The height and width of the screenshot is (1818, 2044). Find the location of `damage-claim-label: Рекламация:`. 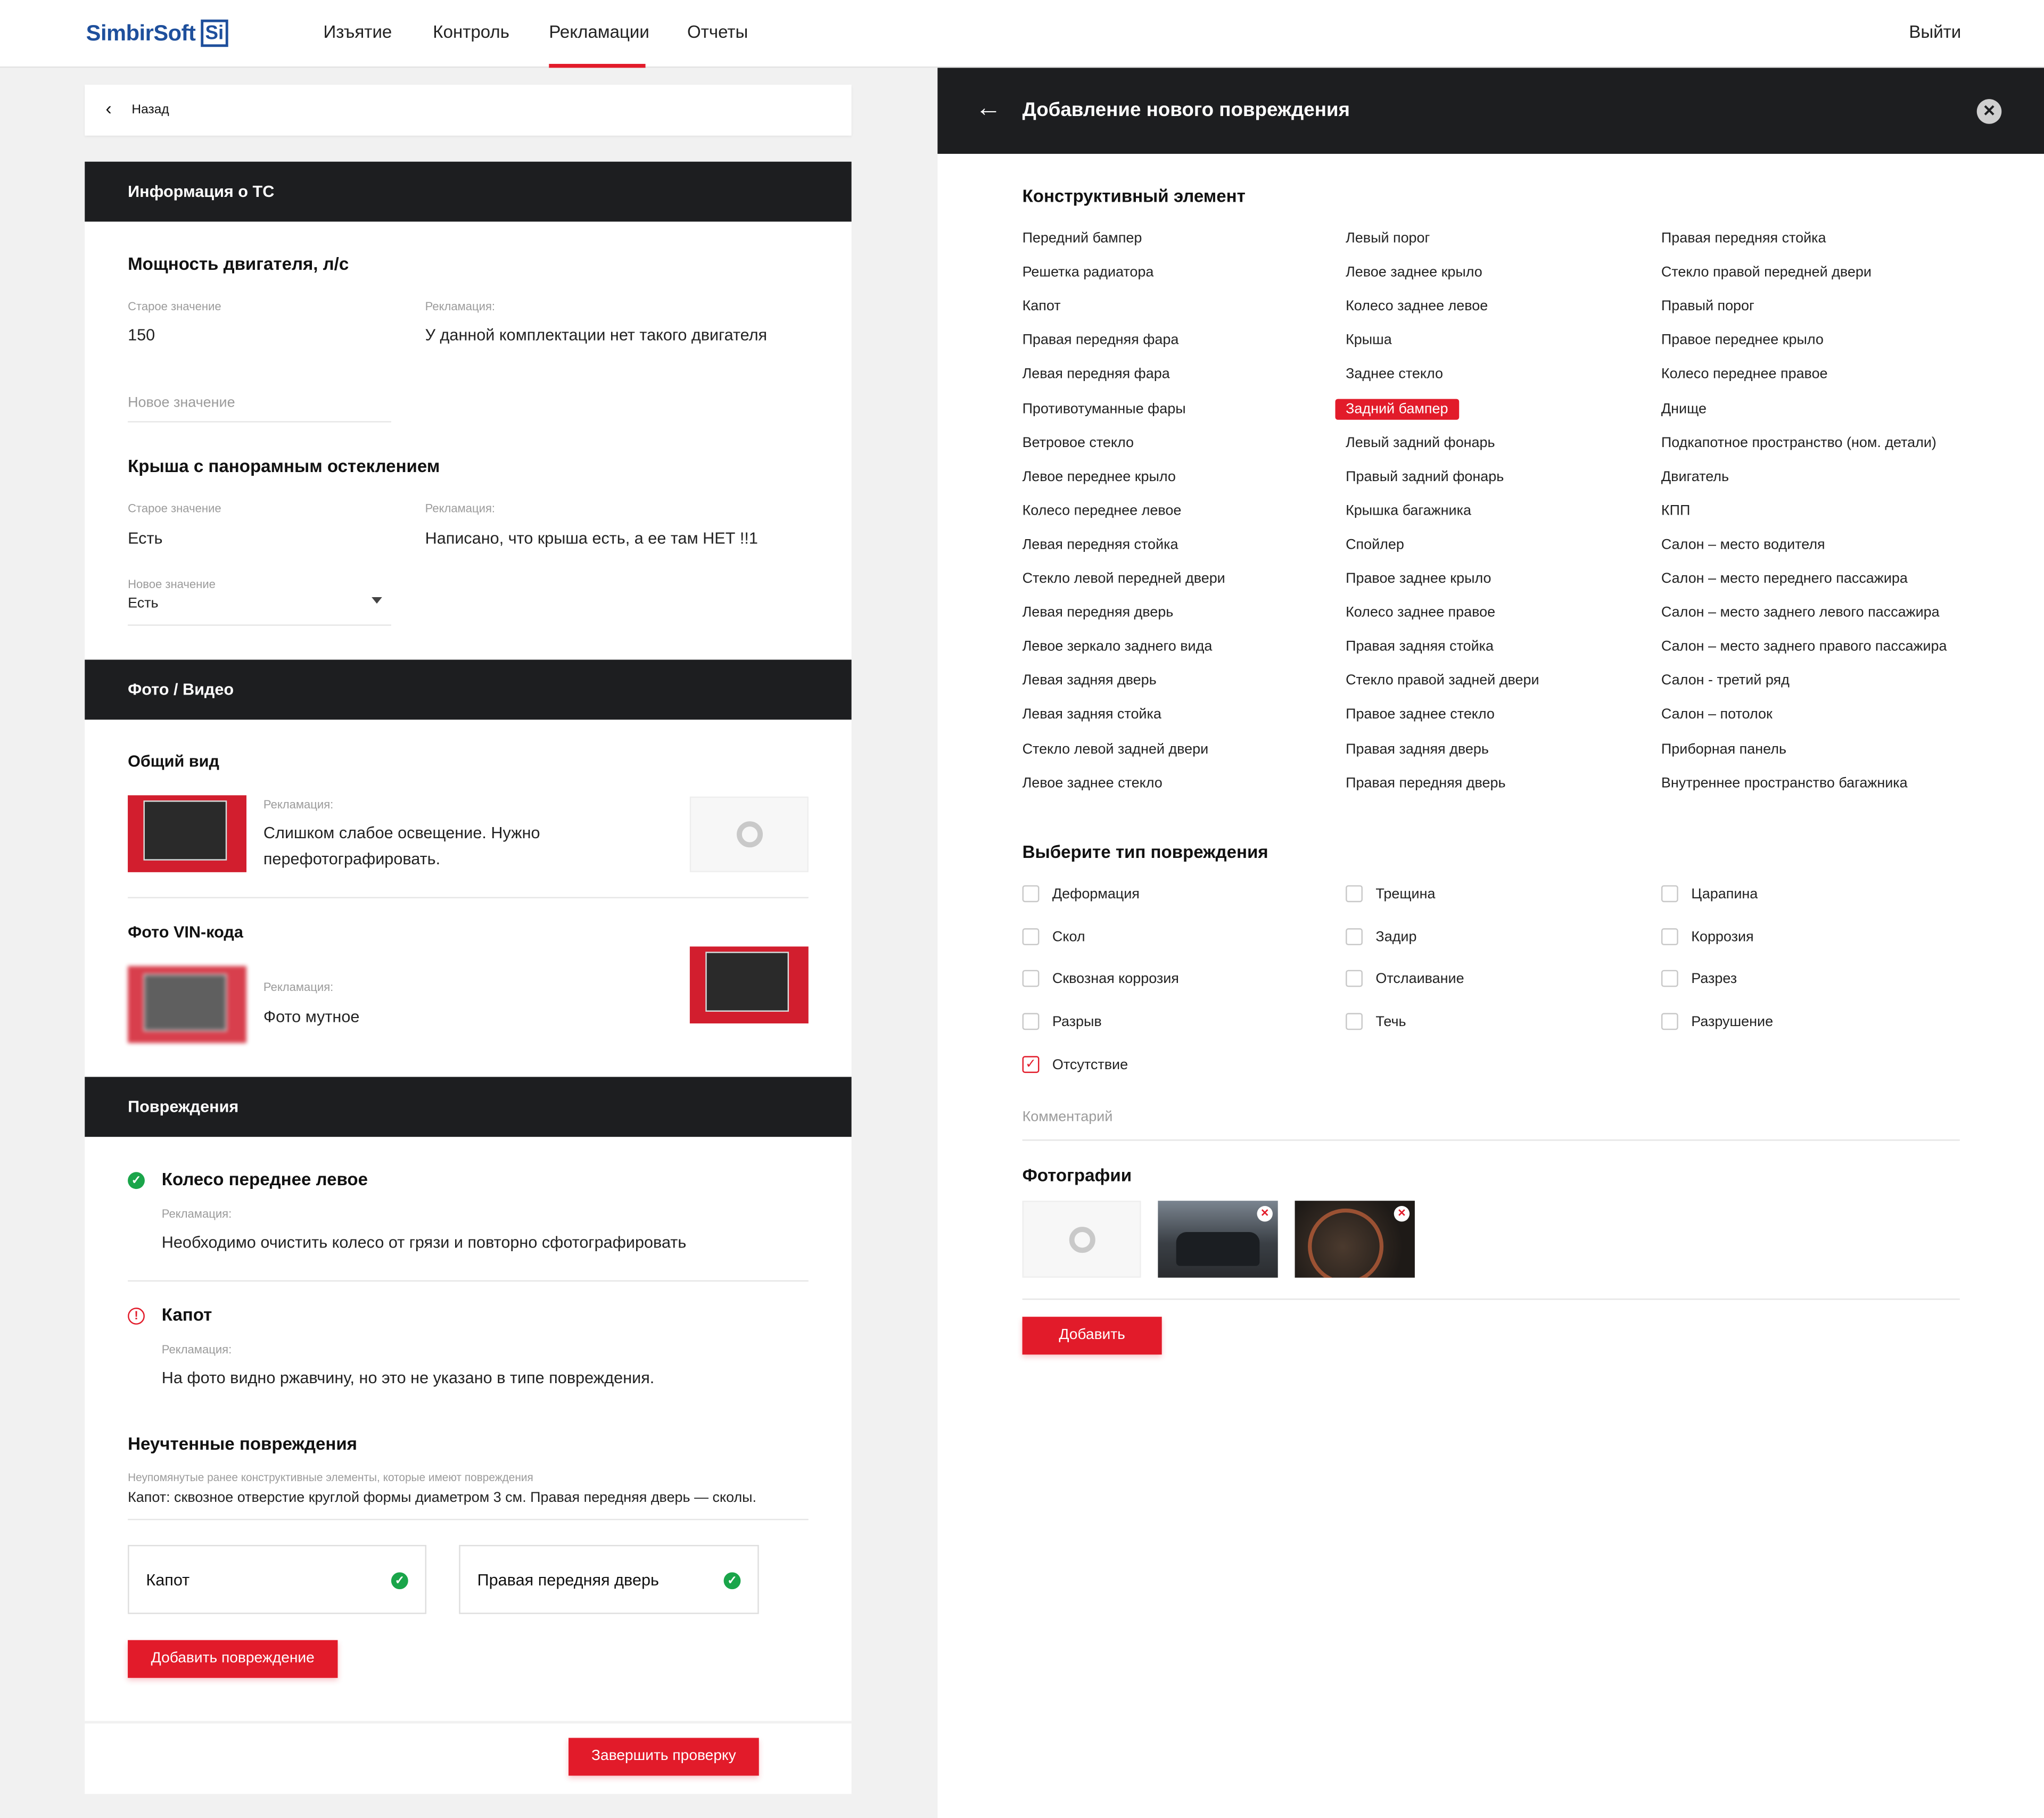

damage-claim-label: Рекламация: is located at coordinates (196, 1213).